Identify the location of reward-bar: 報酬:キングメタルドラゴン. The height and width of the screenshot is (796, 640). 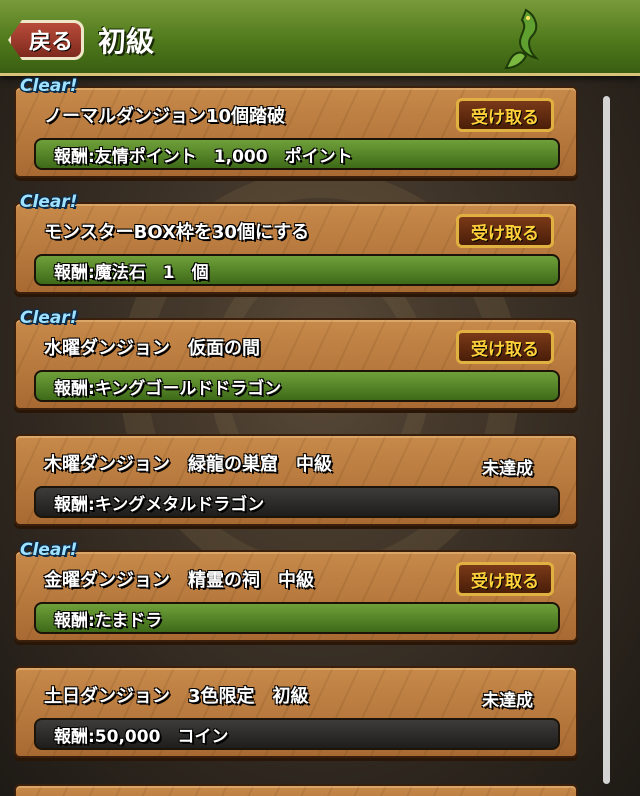
(297, 502).